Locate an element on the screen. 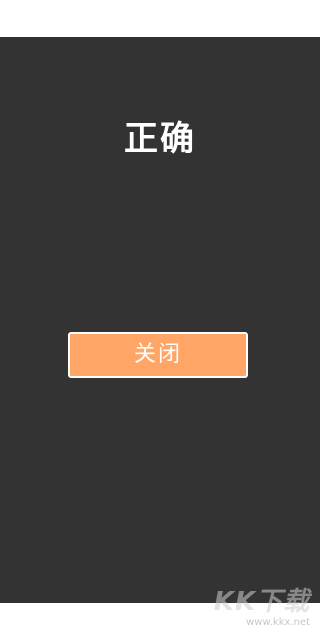 This screenshot has width=320, height=640. close-button: 关闭 is located at coordinates (158, 355).